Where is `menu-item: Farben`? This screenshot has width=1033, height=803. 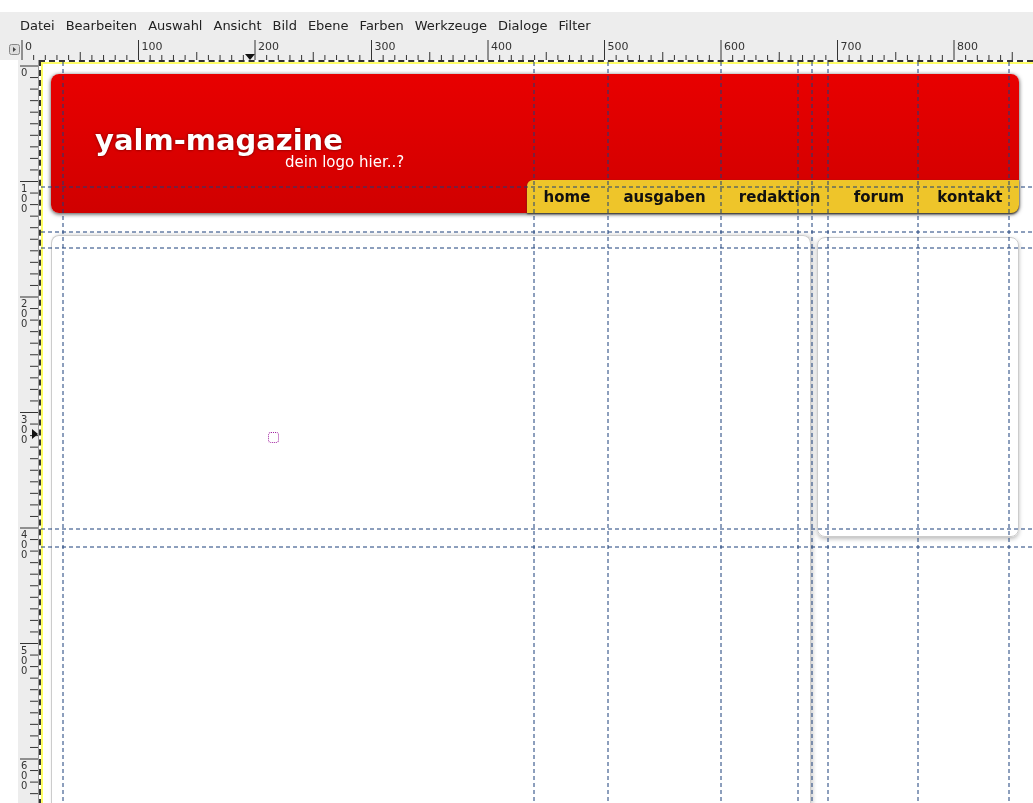
menu-item: Farben is located at coordinates (381, 25).